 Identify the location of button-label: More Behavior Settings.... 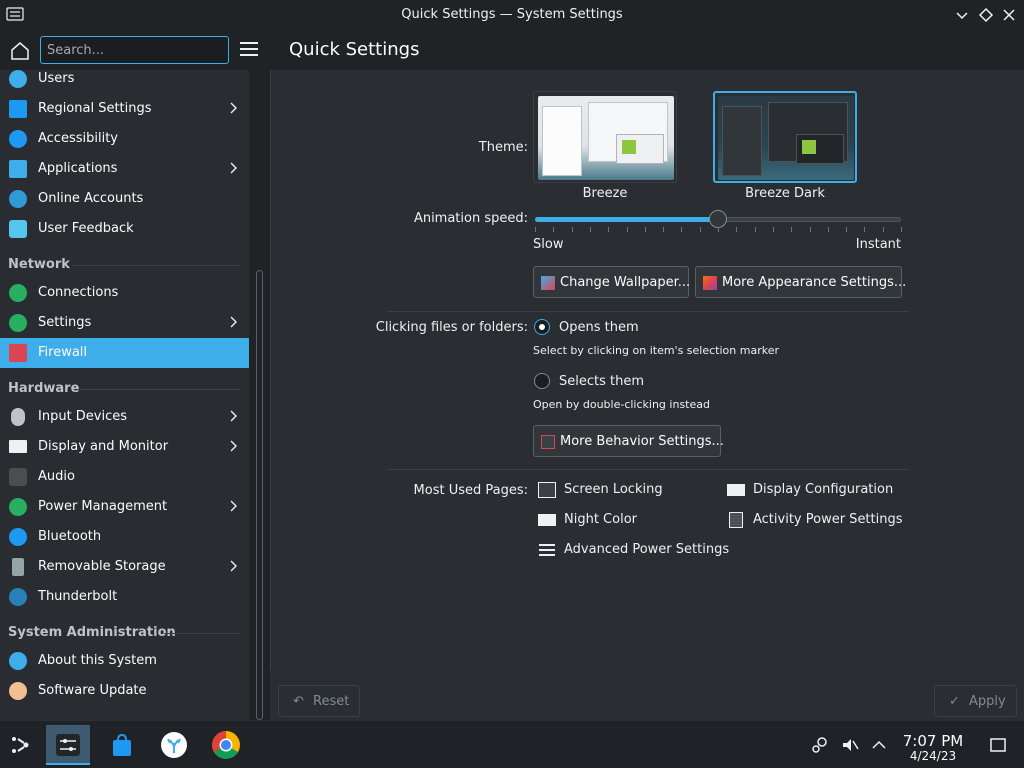
(642, 441).